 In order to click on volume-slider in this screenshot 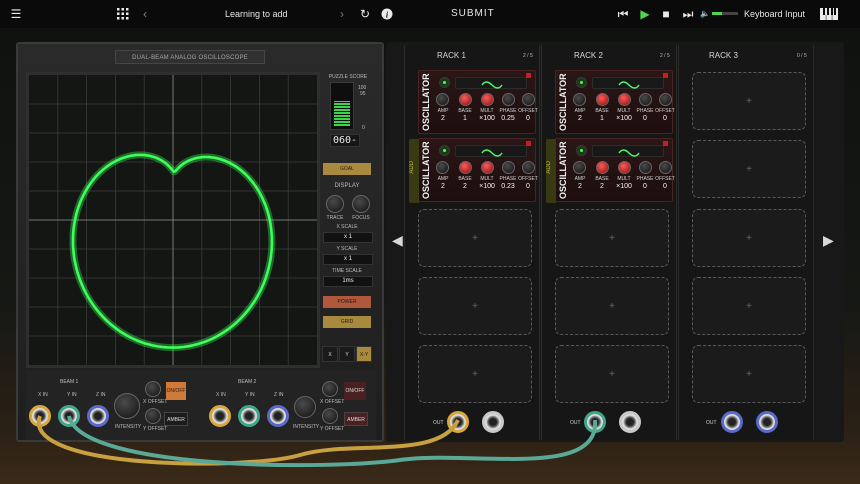, I will do `click(725, 13)`.